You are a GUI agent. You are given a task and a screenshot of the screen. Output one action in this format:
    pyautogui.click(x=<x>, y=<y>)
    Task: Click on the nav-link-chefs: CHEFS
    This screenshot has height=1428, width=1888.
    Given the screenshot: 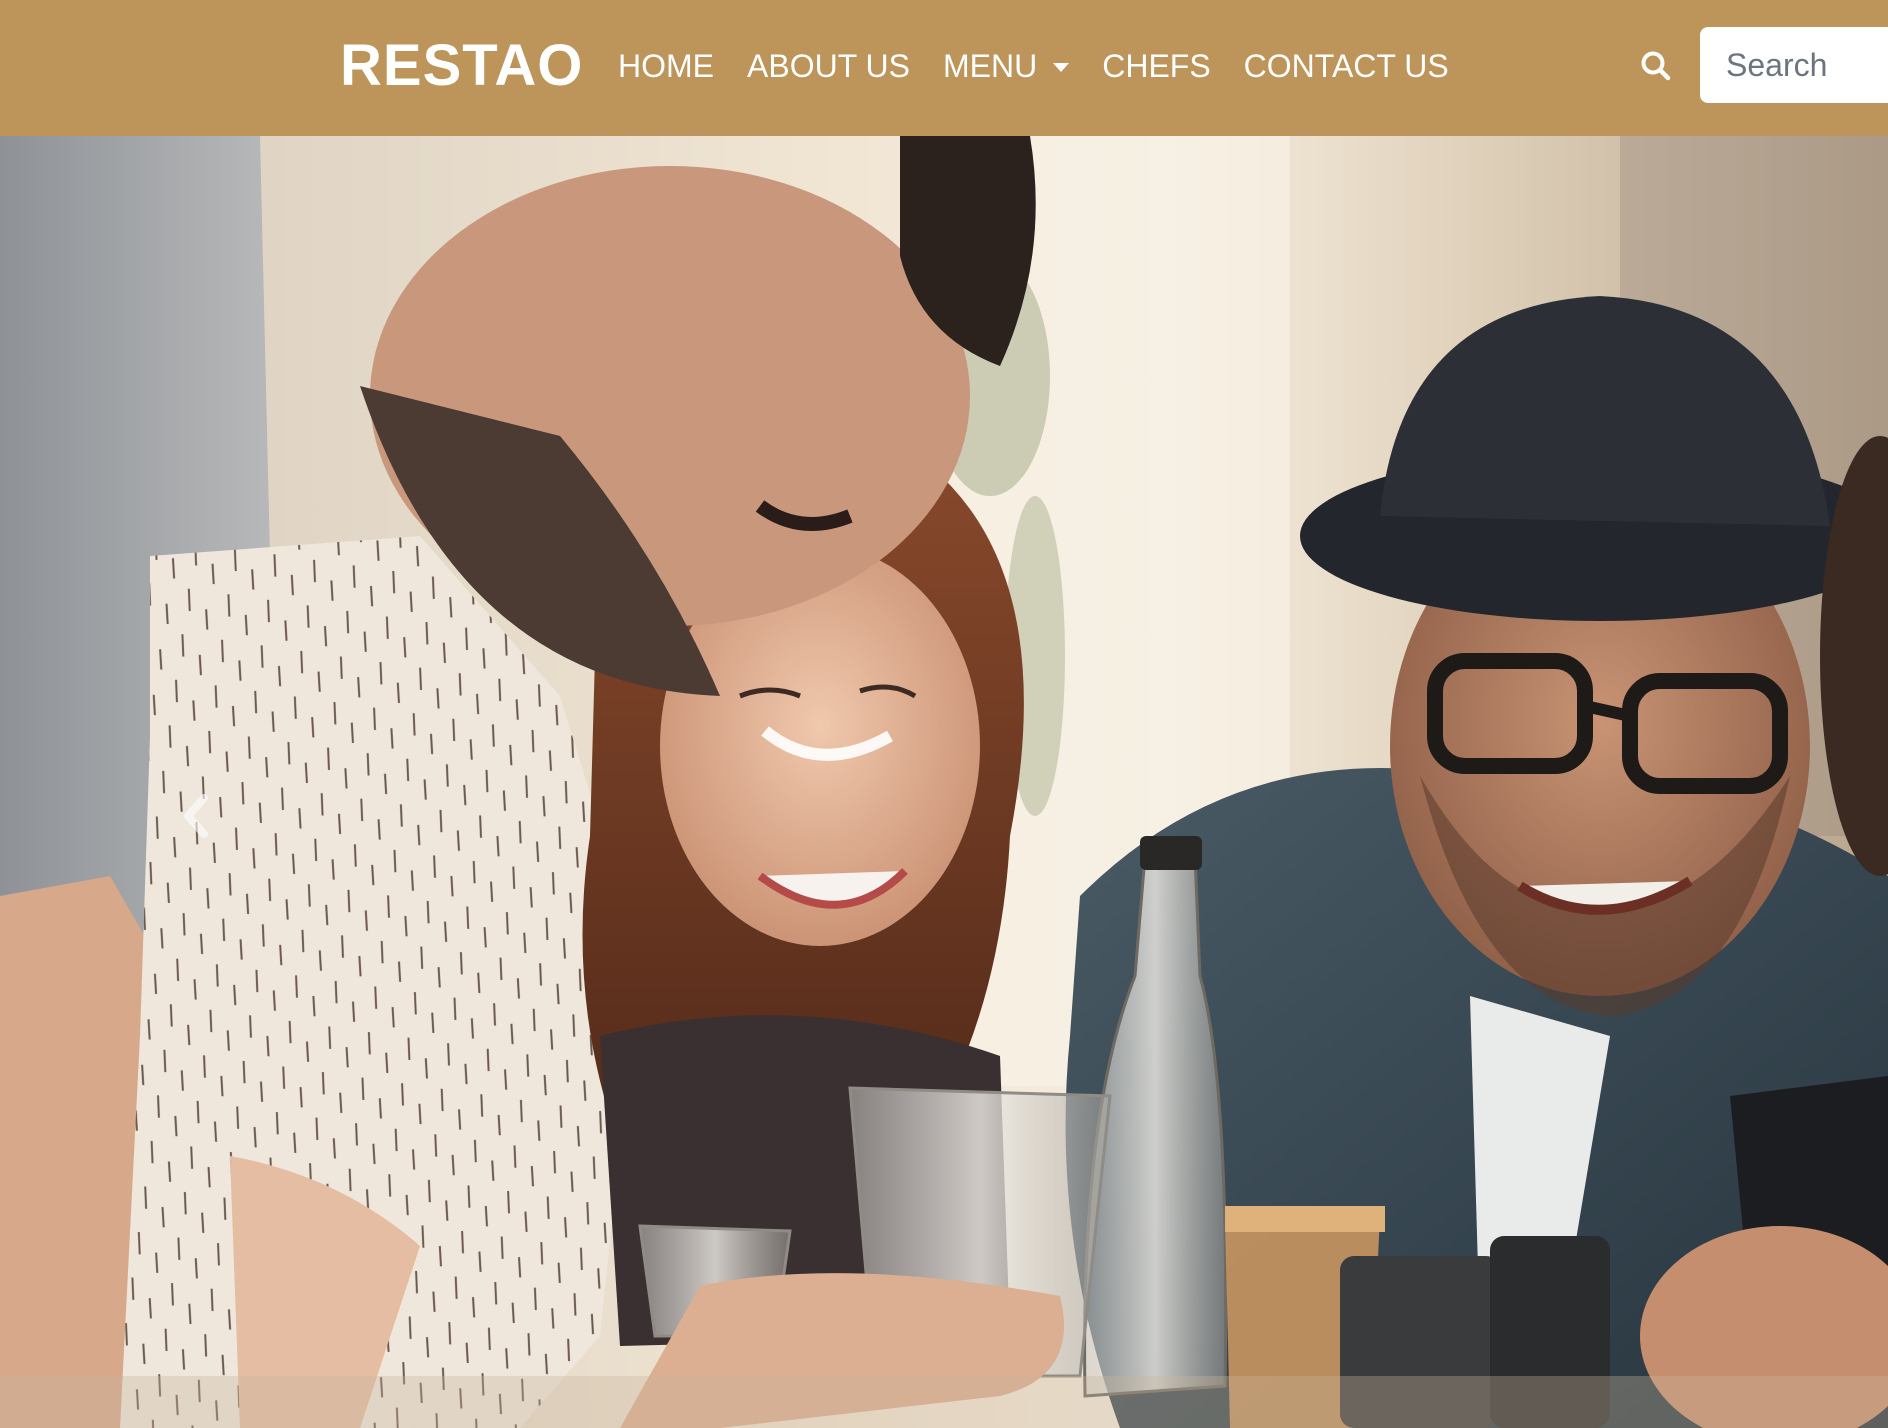 What is the action you would take?
    pyautogui.click(x=1156, y=66)
    